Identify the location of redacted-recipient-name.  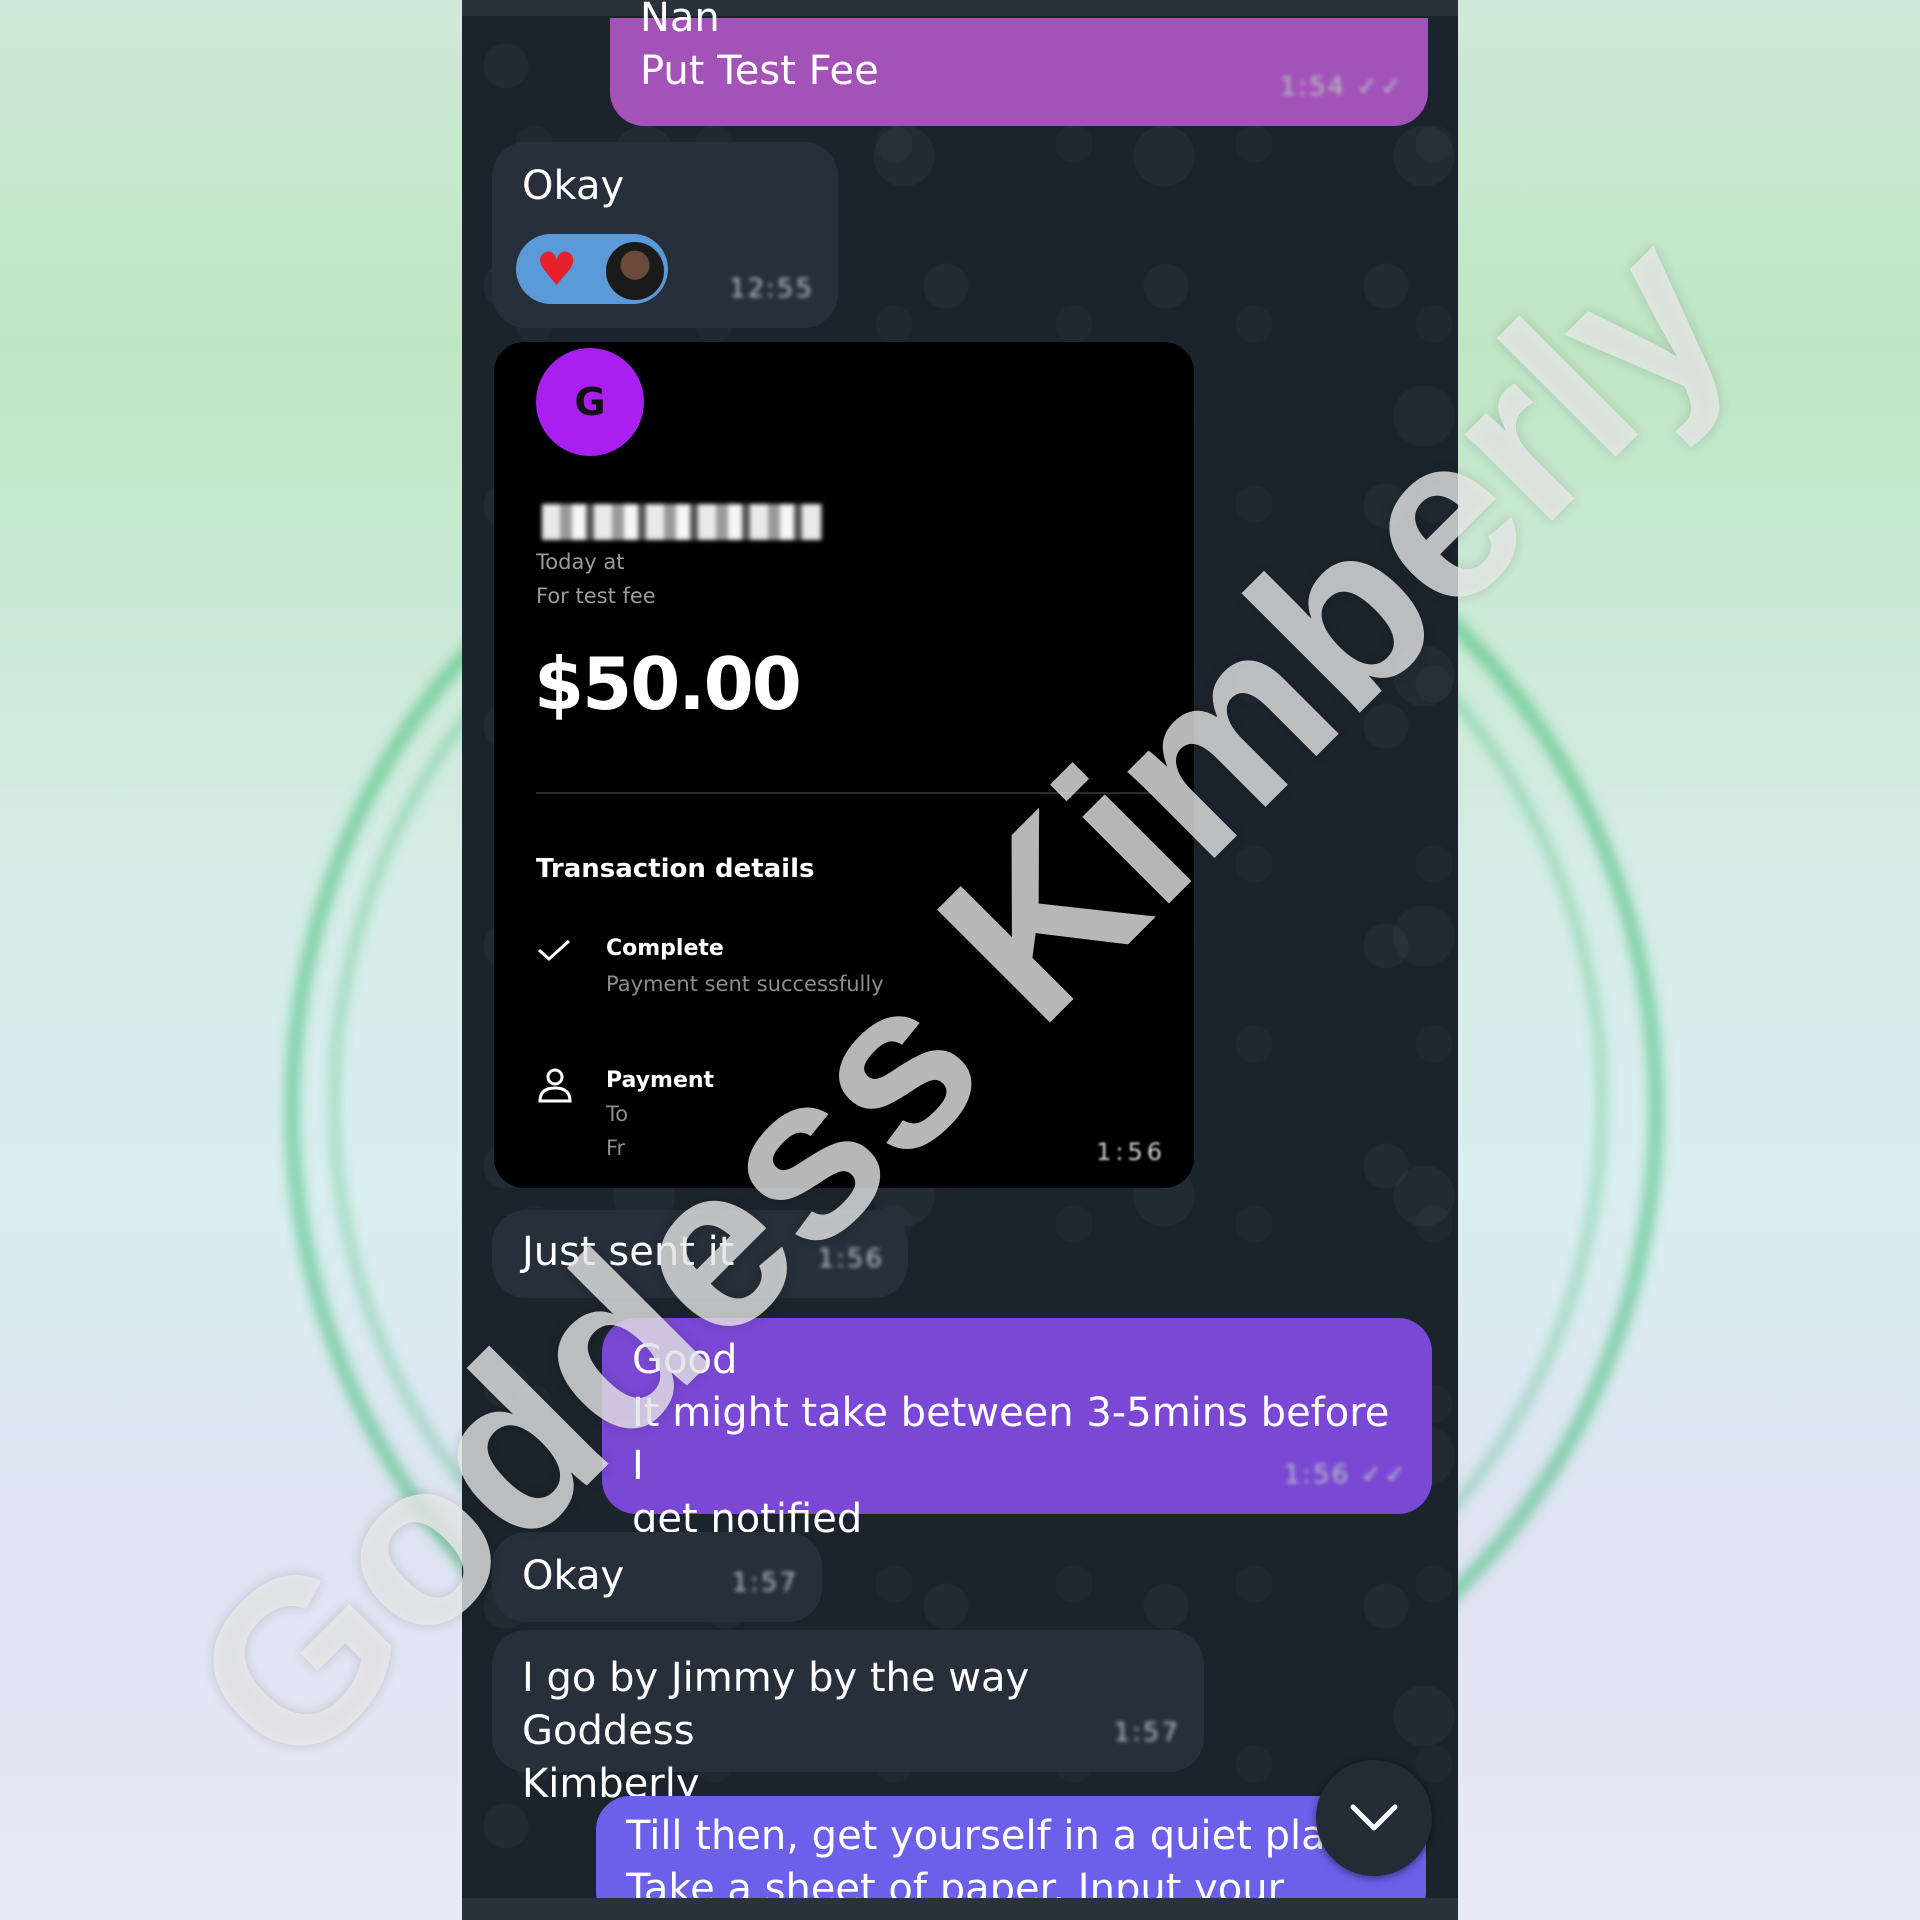
(682, 522).